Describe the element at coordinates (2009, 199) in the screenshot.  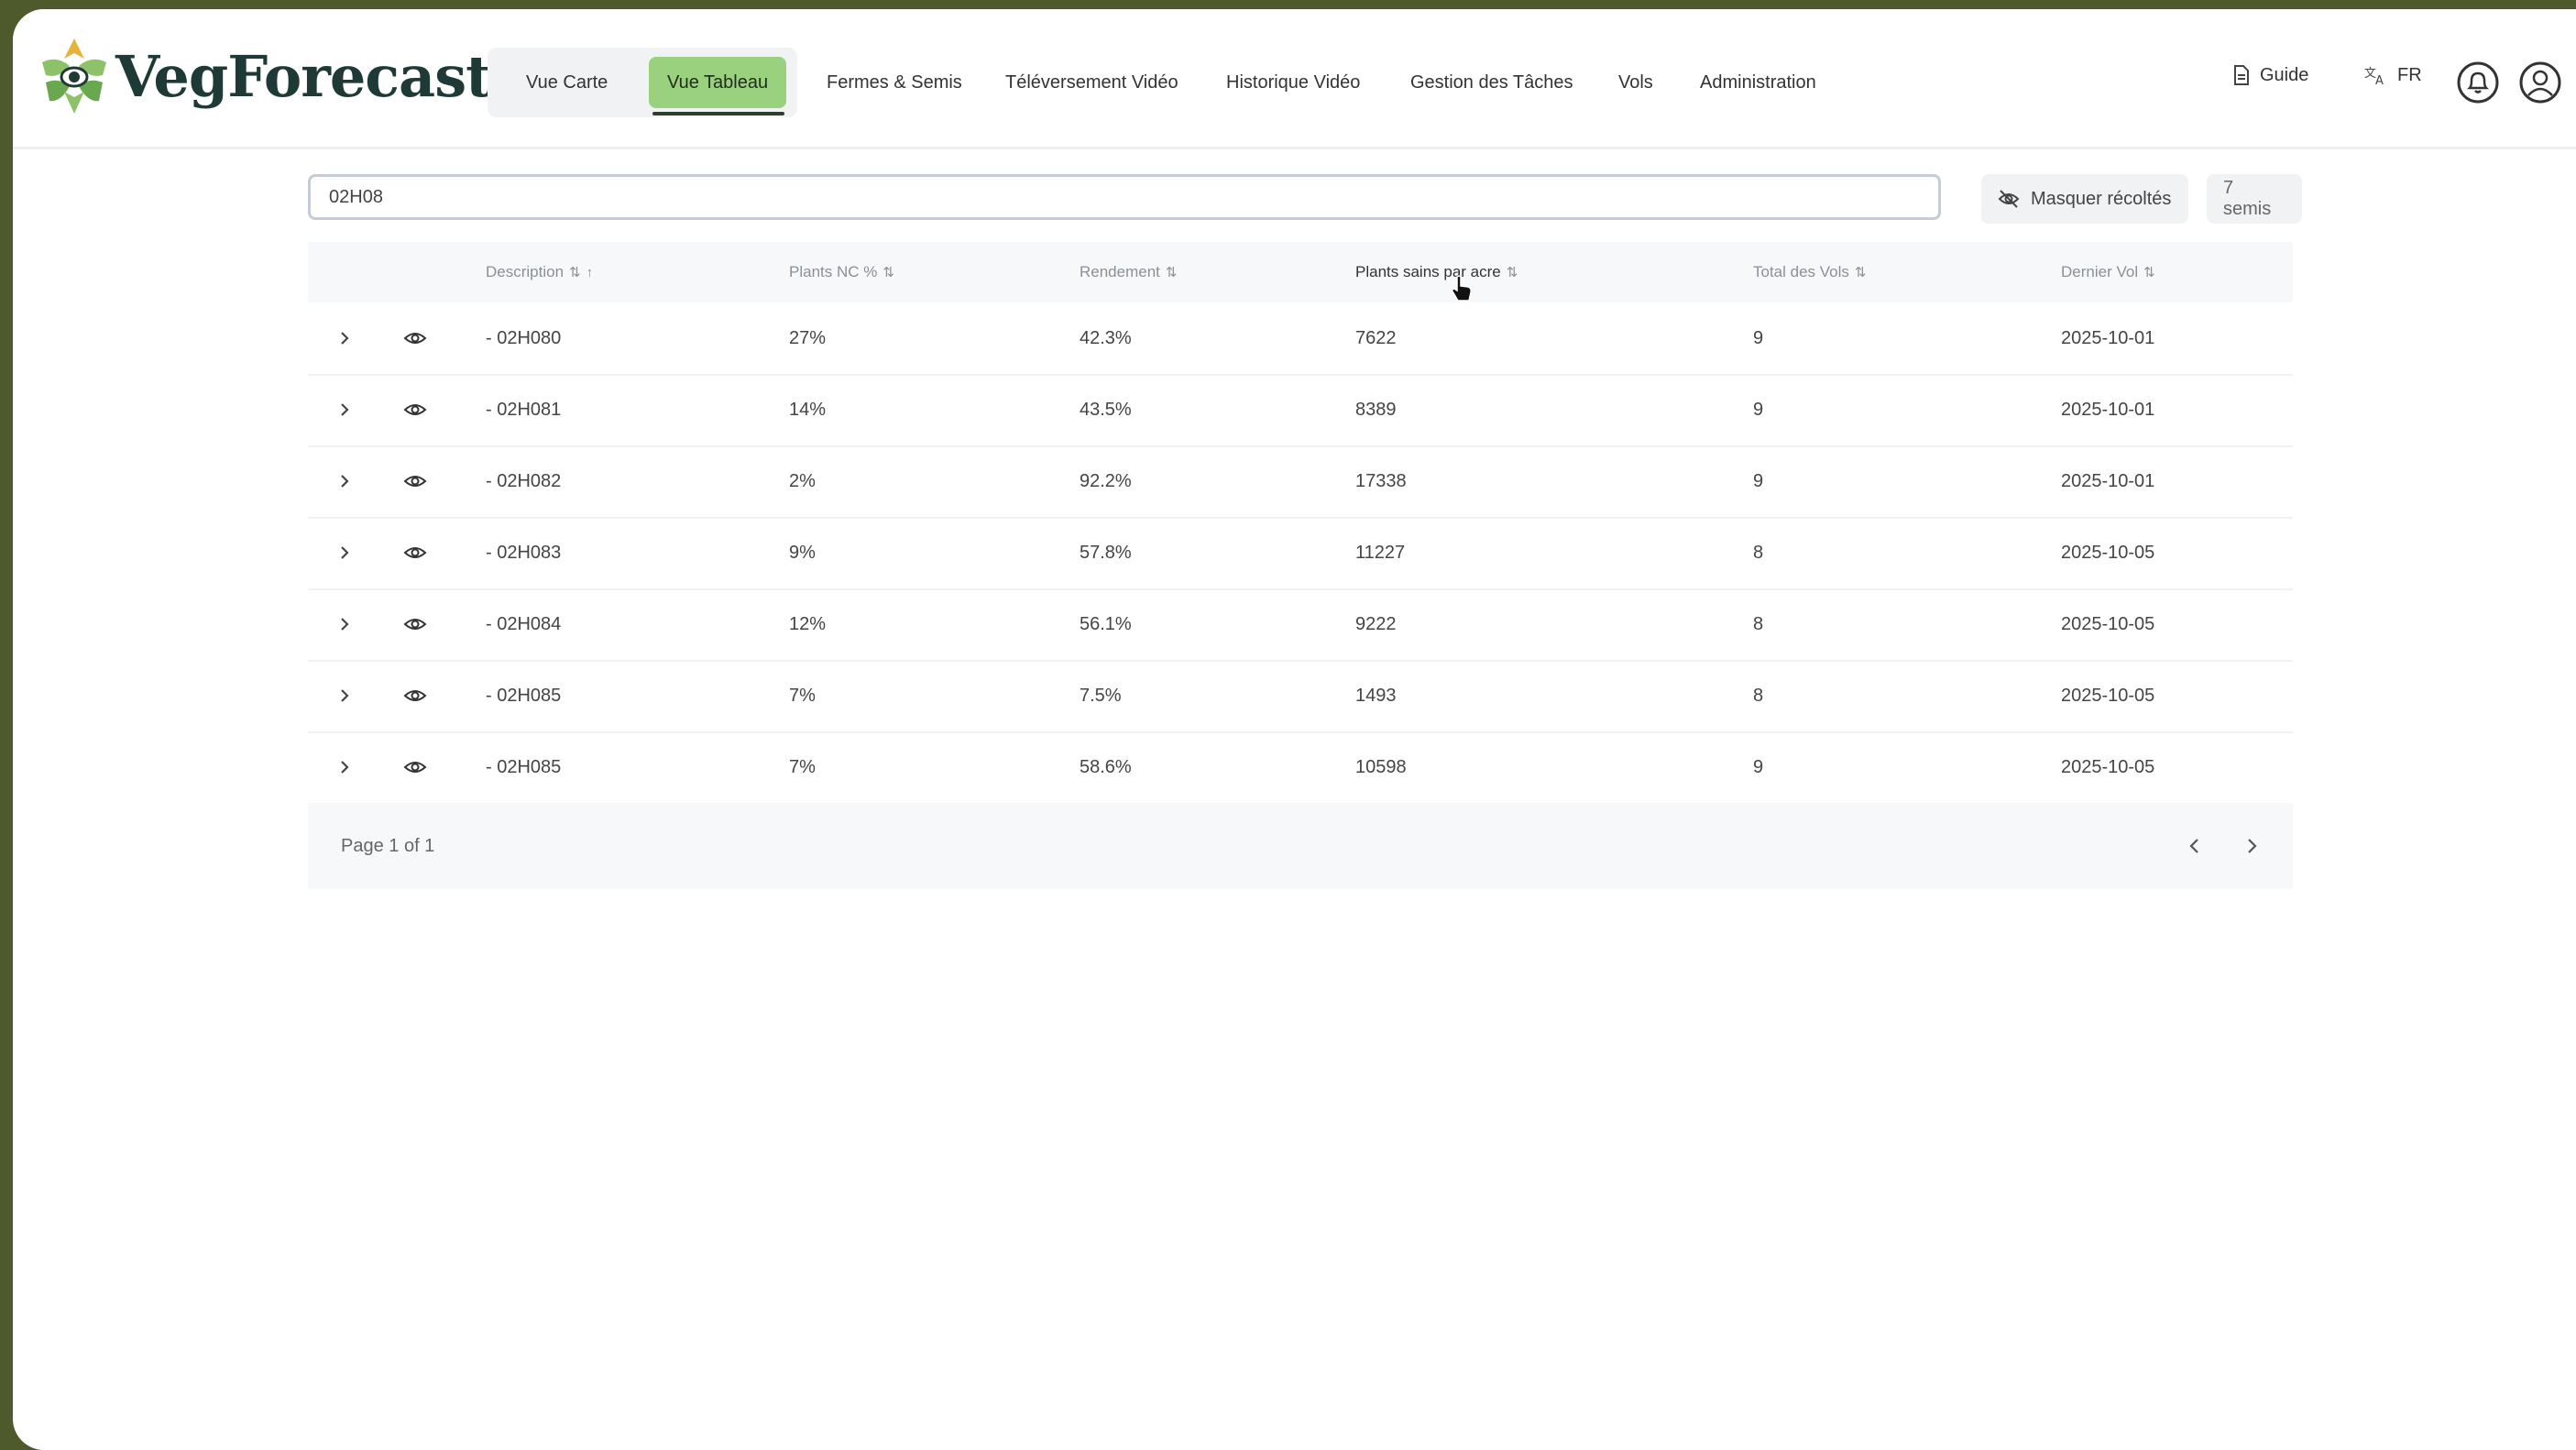
I see `eye-off-icon` at that location.